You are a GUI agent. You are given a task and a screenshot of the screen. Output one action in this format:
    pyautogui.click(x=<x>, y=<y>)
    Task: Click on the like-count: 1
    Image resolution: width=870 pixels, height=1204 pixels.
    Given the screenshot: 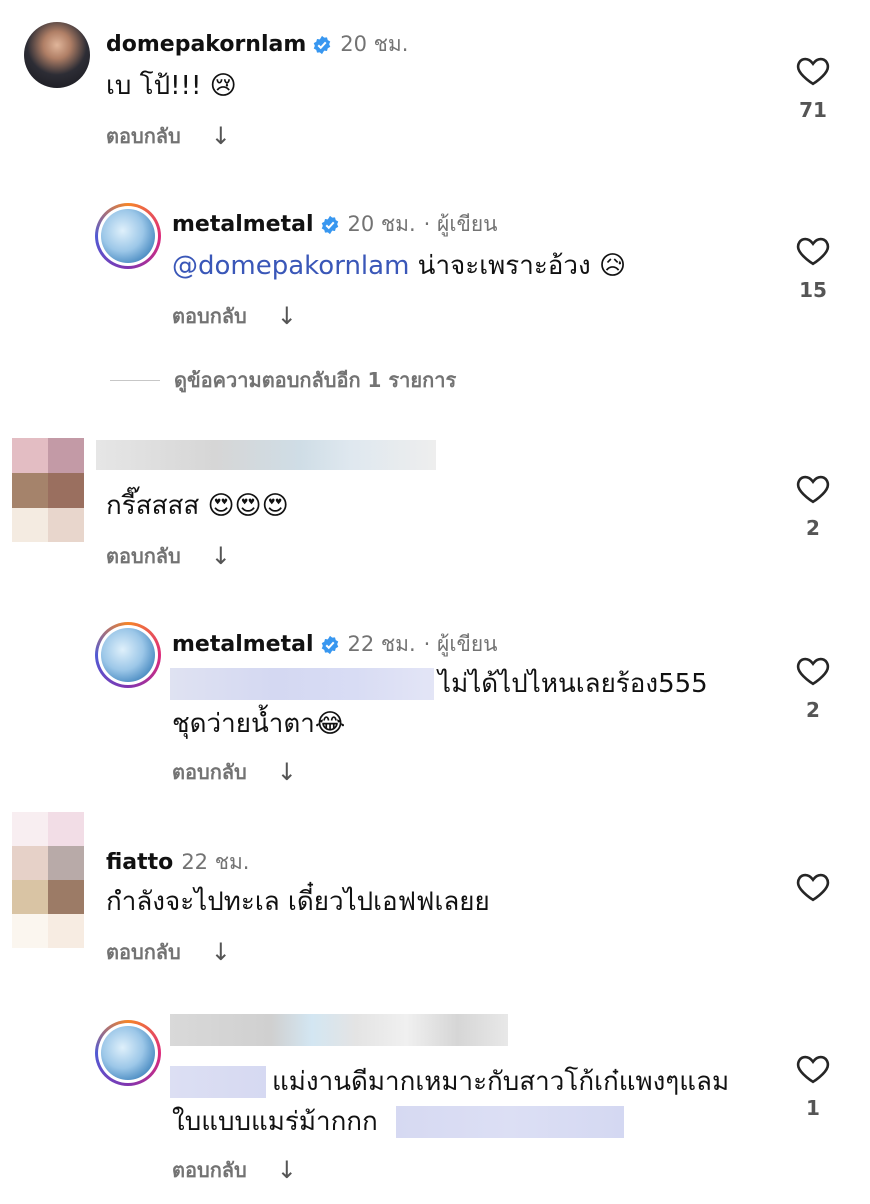 What is the action you would take?
    pyautogui.click(x=813, y=1108)
    